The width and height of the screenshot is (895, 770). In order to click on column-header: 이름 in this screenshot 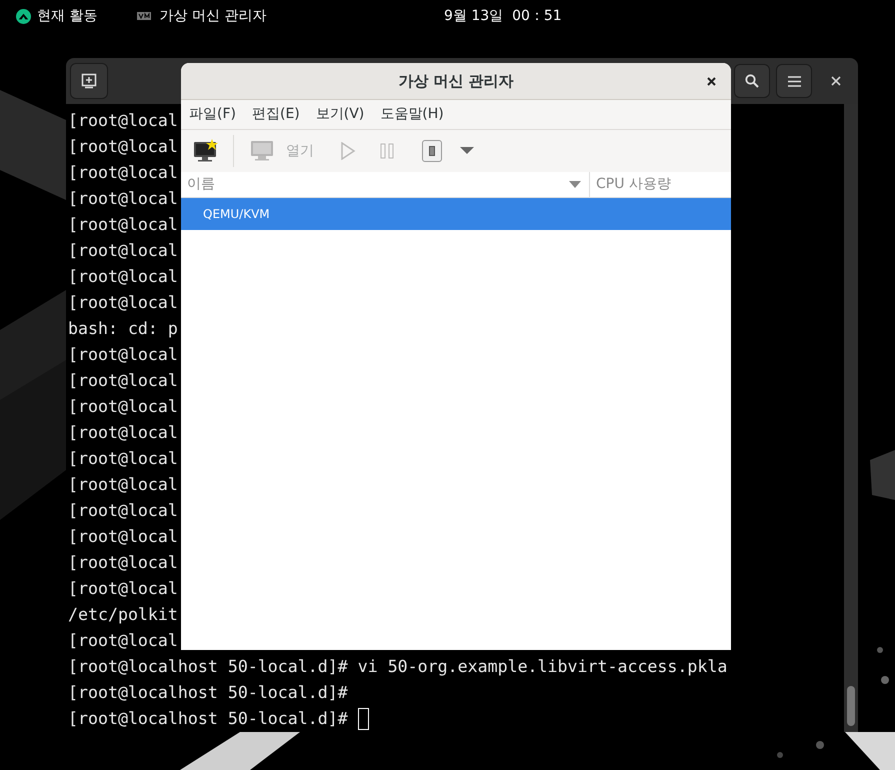, I will do `click(385, 184)`.